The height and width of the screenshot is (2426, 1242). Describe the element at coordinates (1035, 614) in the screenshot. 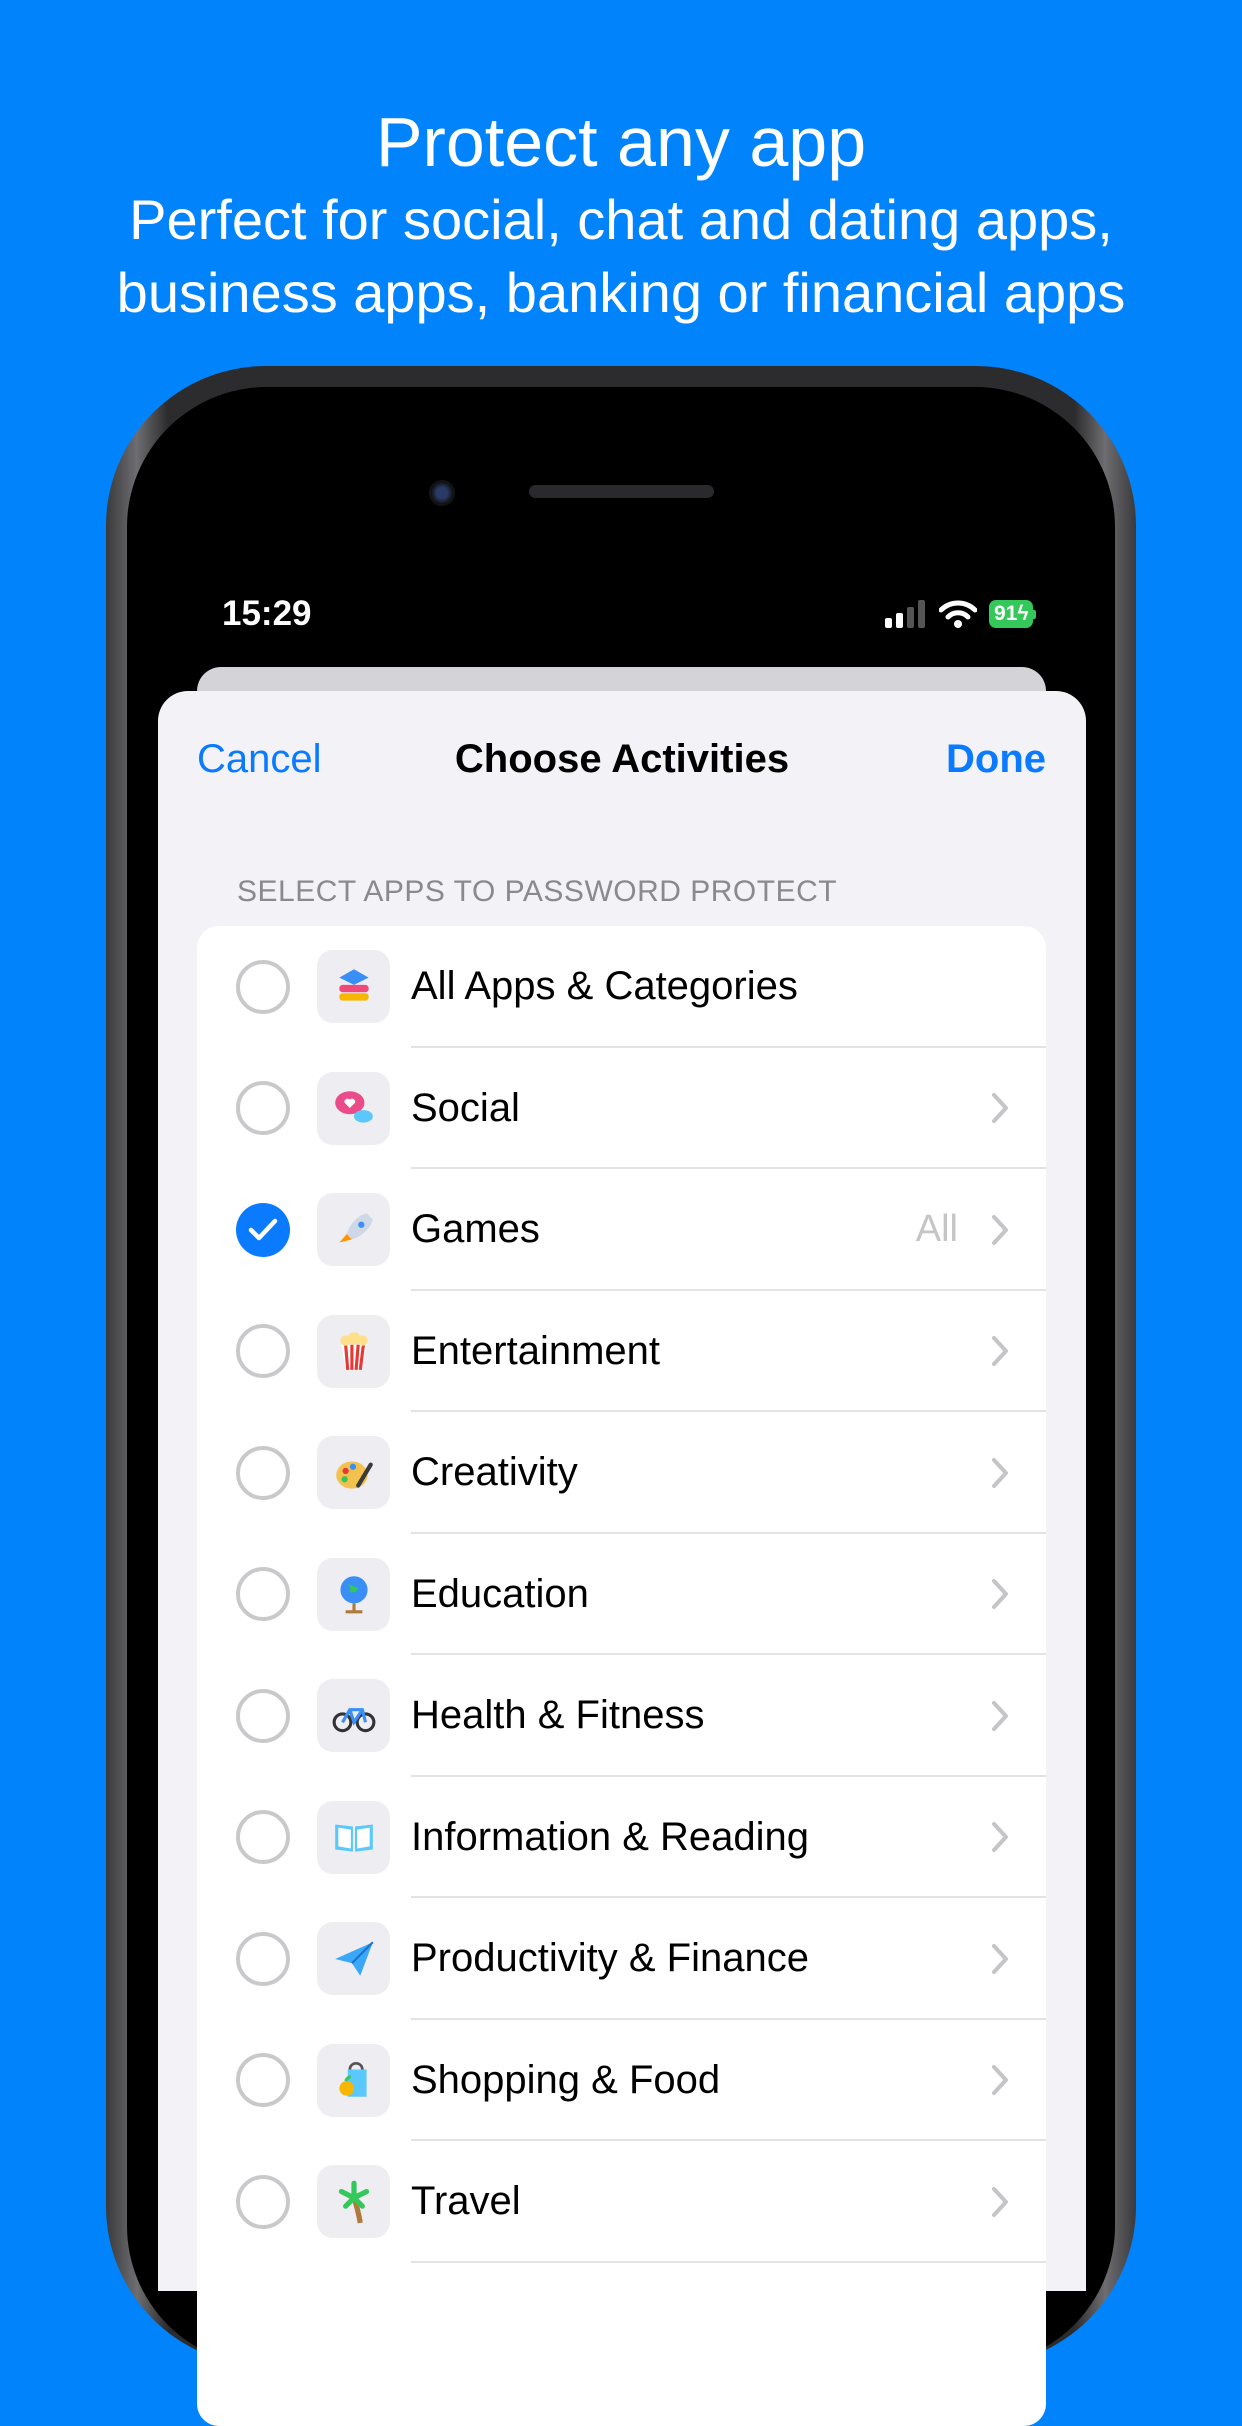

I see `battery-cap` at that location.